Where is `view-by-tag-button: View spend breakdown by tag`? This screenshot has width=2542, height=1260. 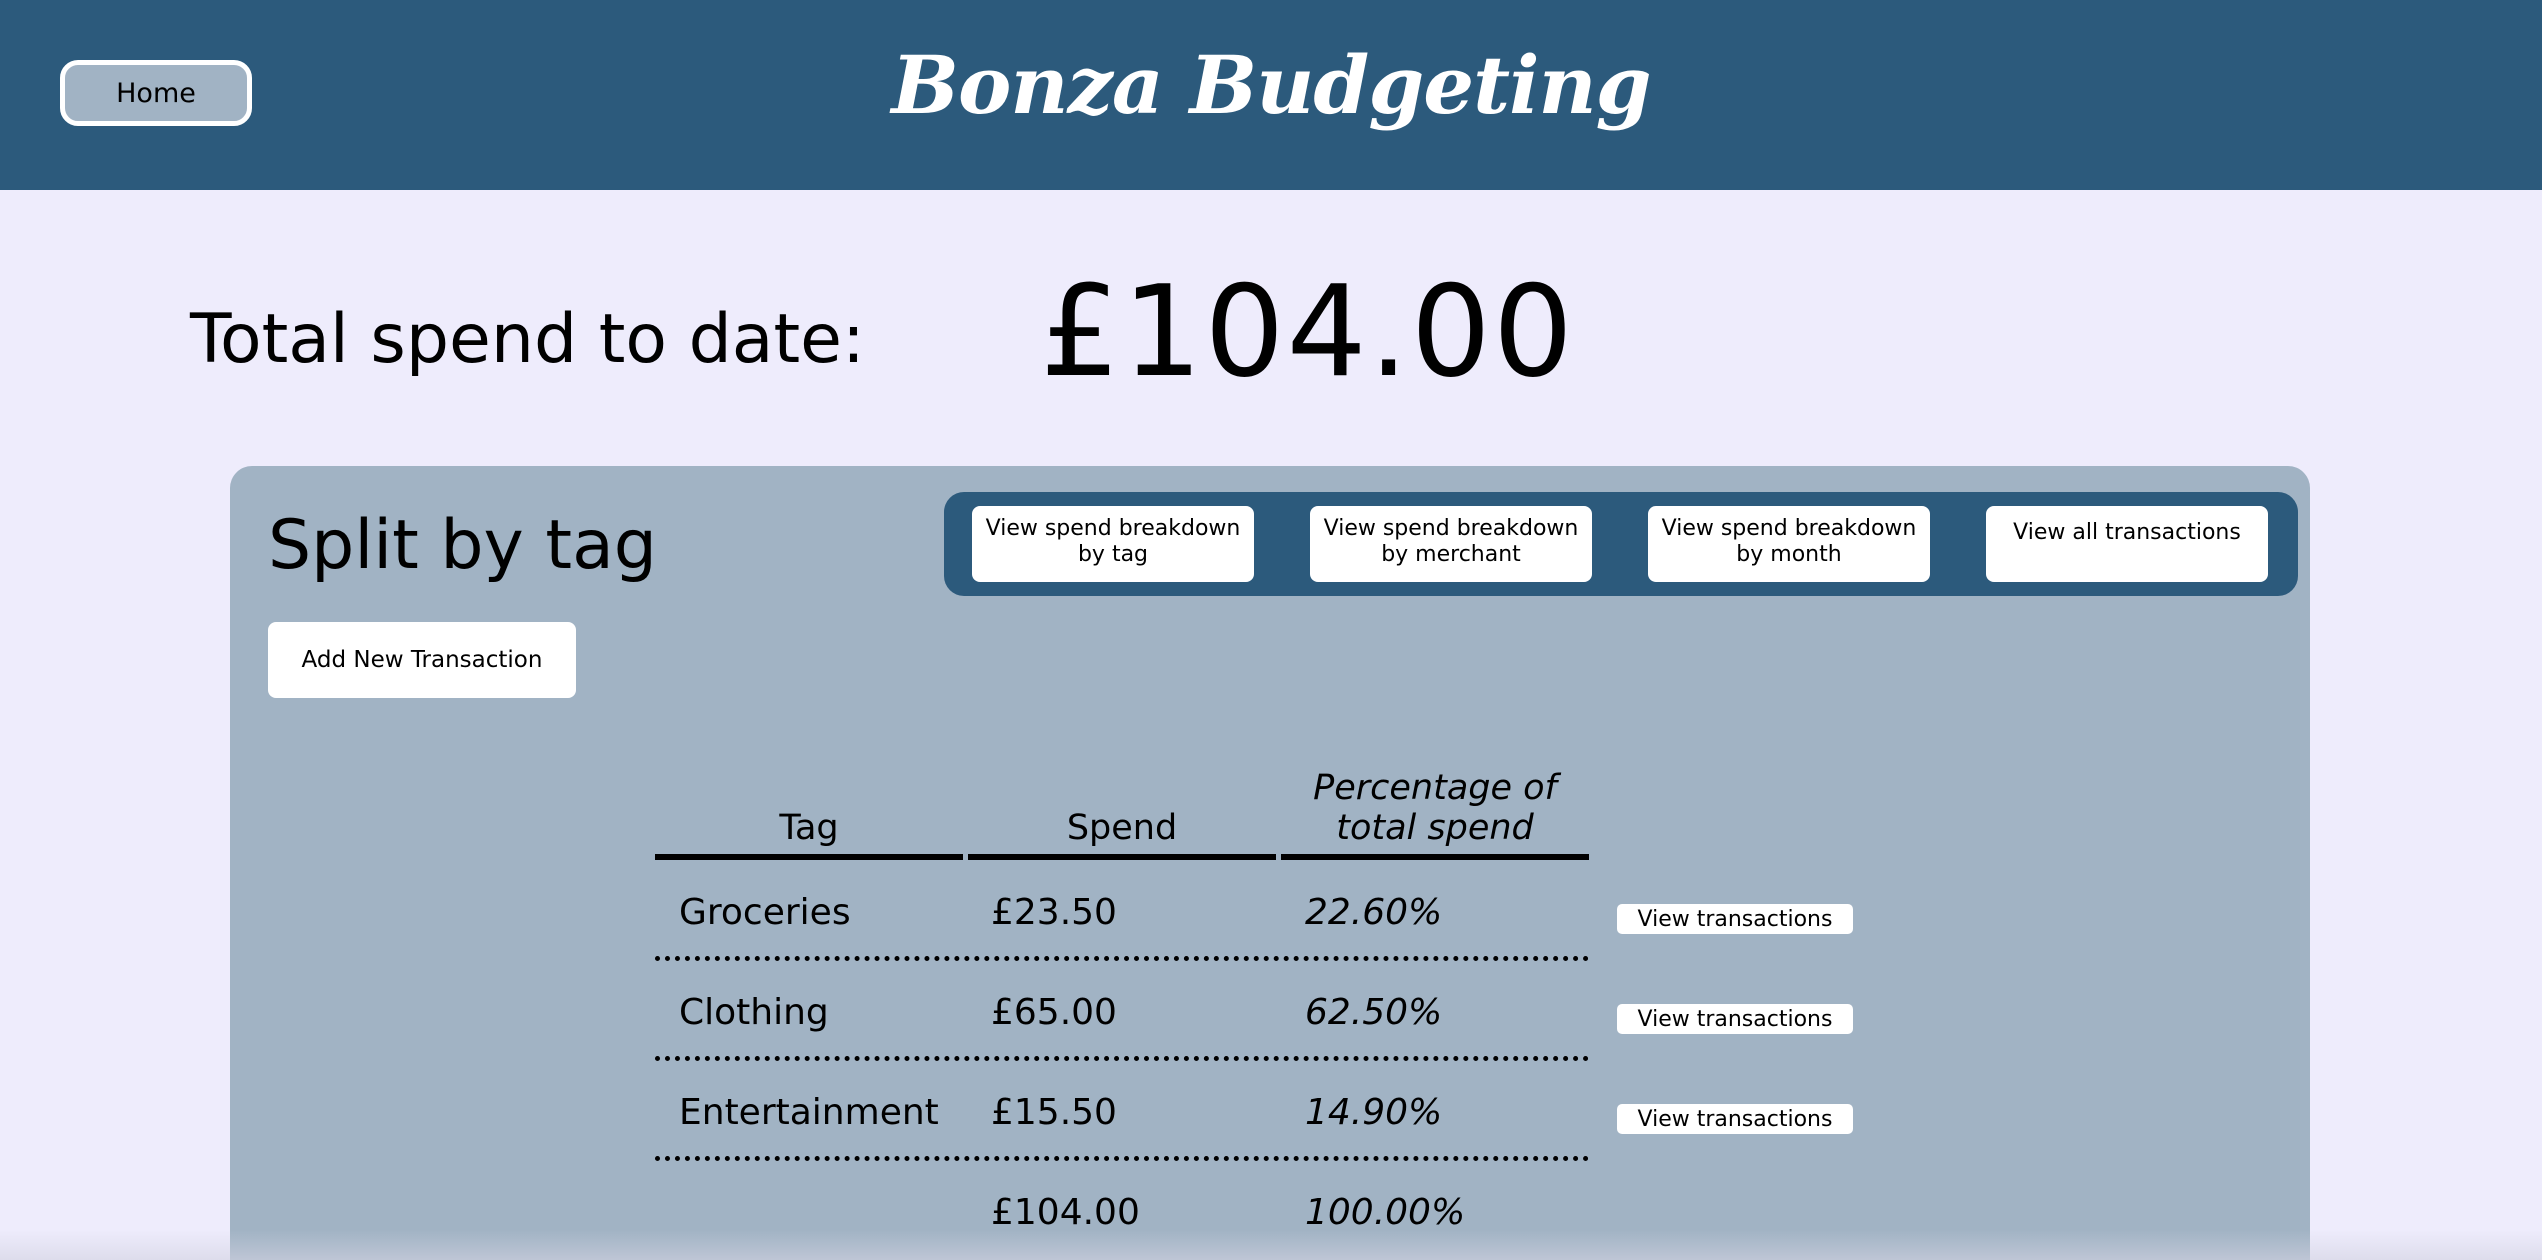 view-by-tag-button: View spend breakdown by tag is located at coordinates (1113, 544).